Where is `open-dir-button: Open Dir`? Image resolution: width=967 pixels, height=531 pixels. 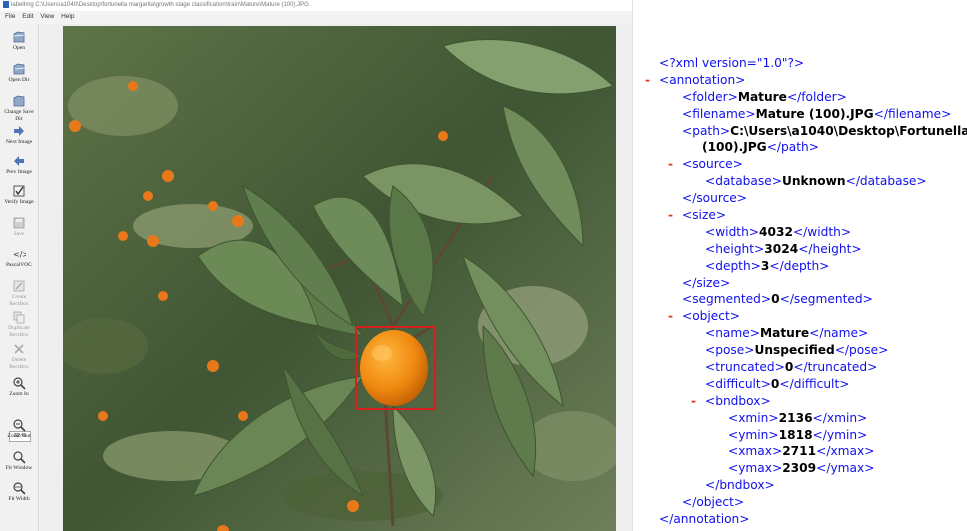 open-dir-button: Open Dir is located at coordinates (19, 73).